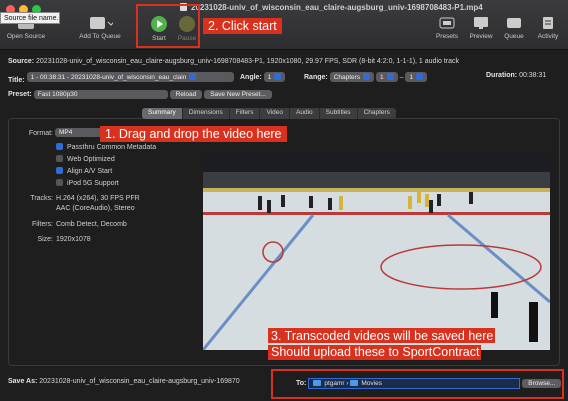  What do you see at coordinates (30, 18) in the screenshot?
I see `tooltip: Source file name.` at bounding box center [30, 18].